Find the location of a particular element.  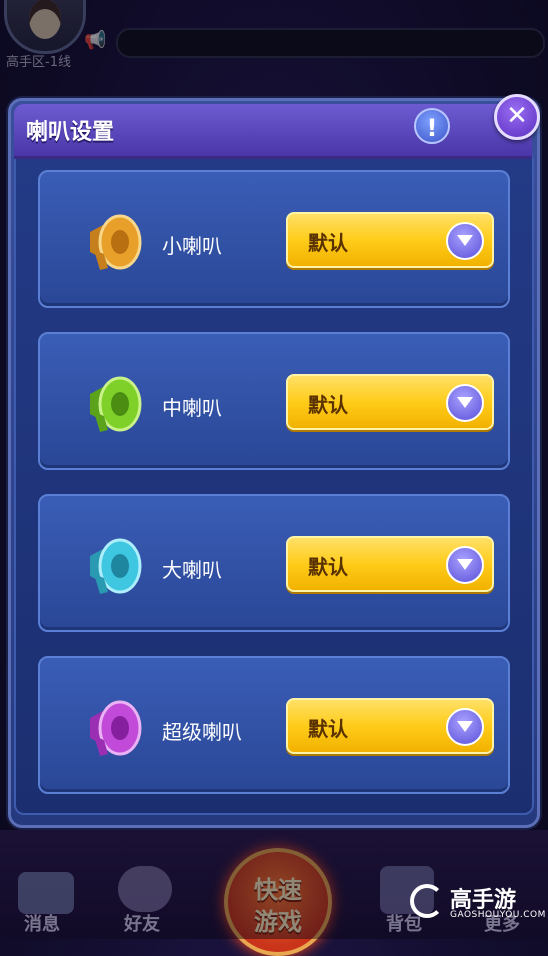

large-horn-icon is located at coordinates (116, 566).